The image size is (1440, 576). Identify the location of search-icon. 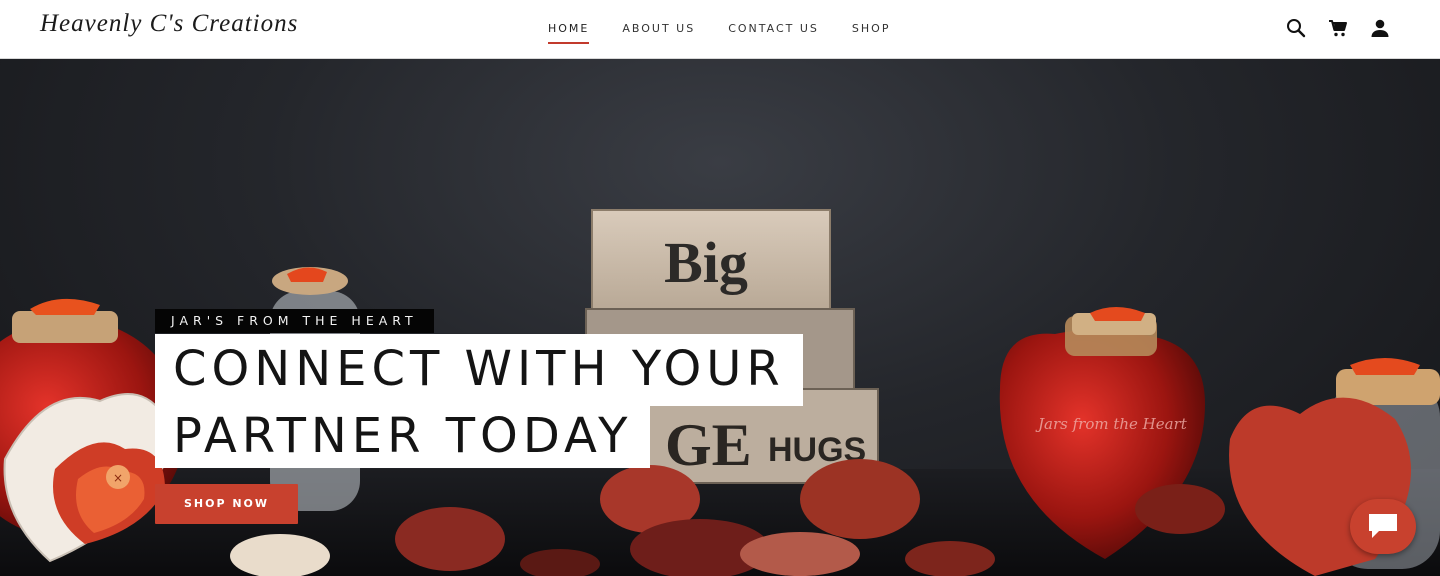
(1296, 28).